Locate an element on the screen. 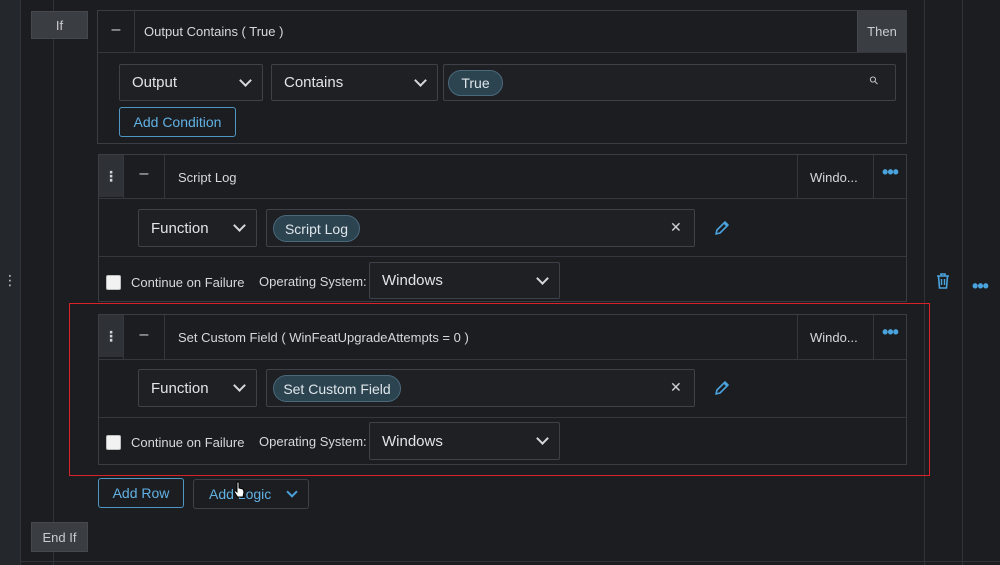  row-more-options-icon: ••• is located at coordinates (980, 286).